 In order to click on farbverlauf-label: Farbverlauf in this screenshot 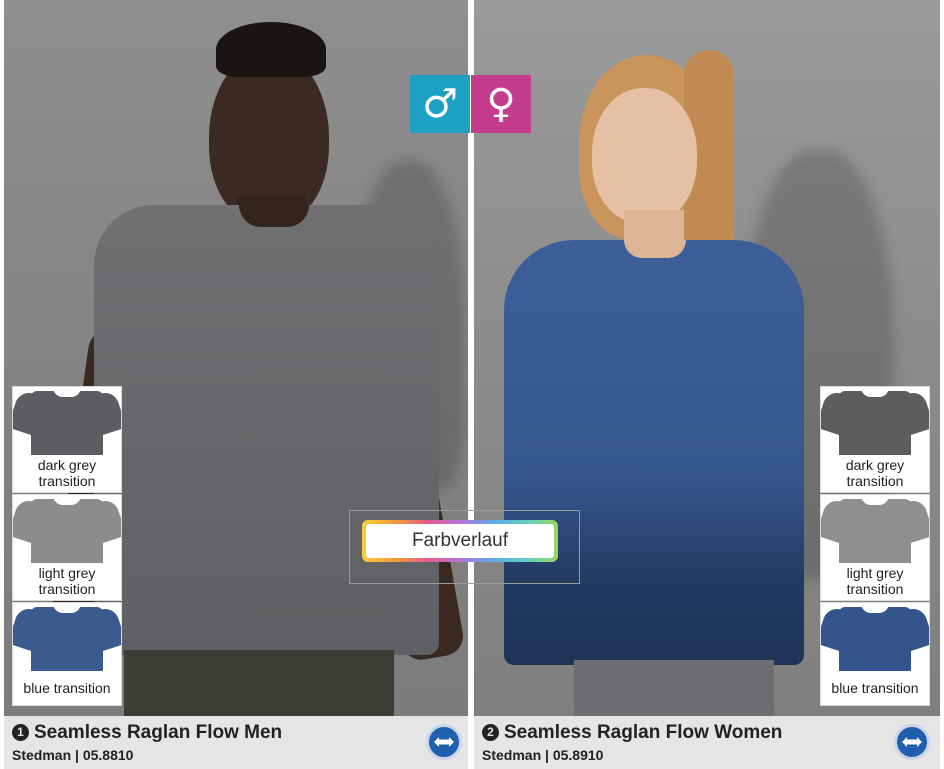, I will do `click(460, 541)`.